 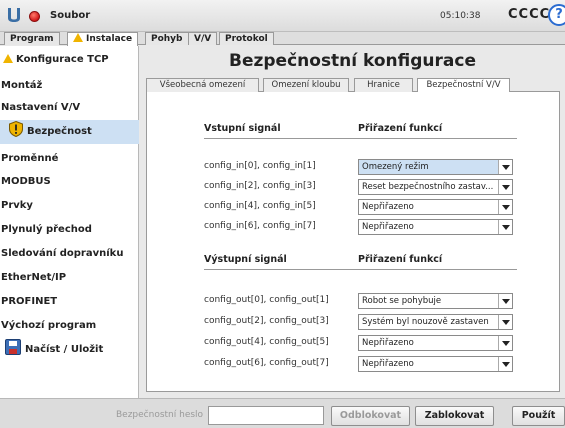 I want to click on main-tabs: Program Instalace Pohyb V/V Protokol, so click(x=282, y=39).